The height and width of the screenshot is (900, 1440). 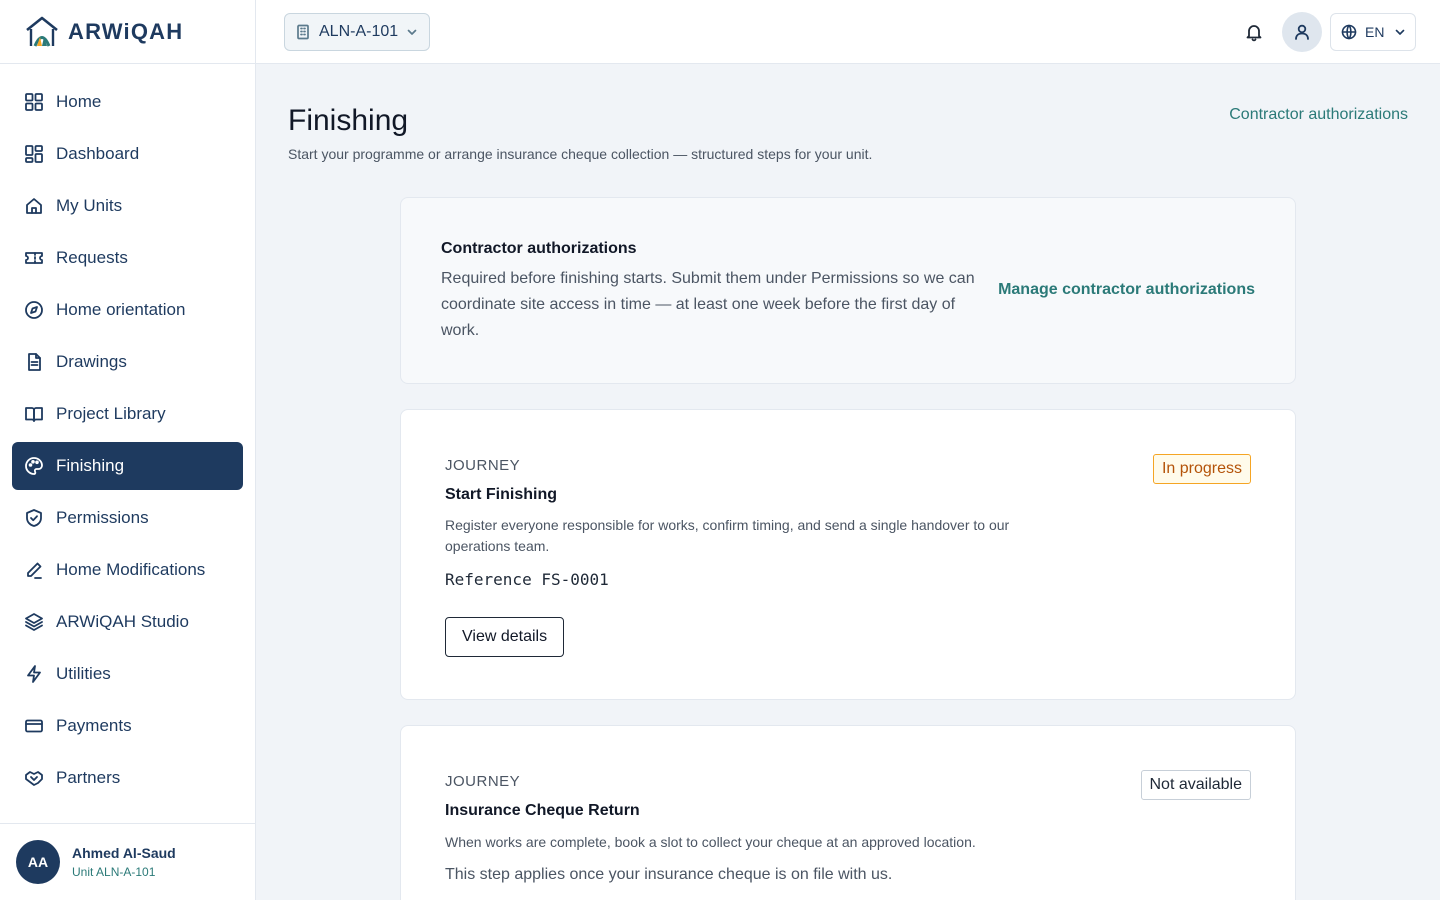 I want to click on shield-check-icon, so click(x=34, y=518).